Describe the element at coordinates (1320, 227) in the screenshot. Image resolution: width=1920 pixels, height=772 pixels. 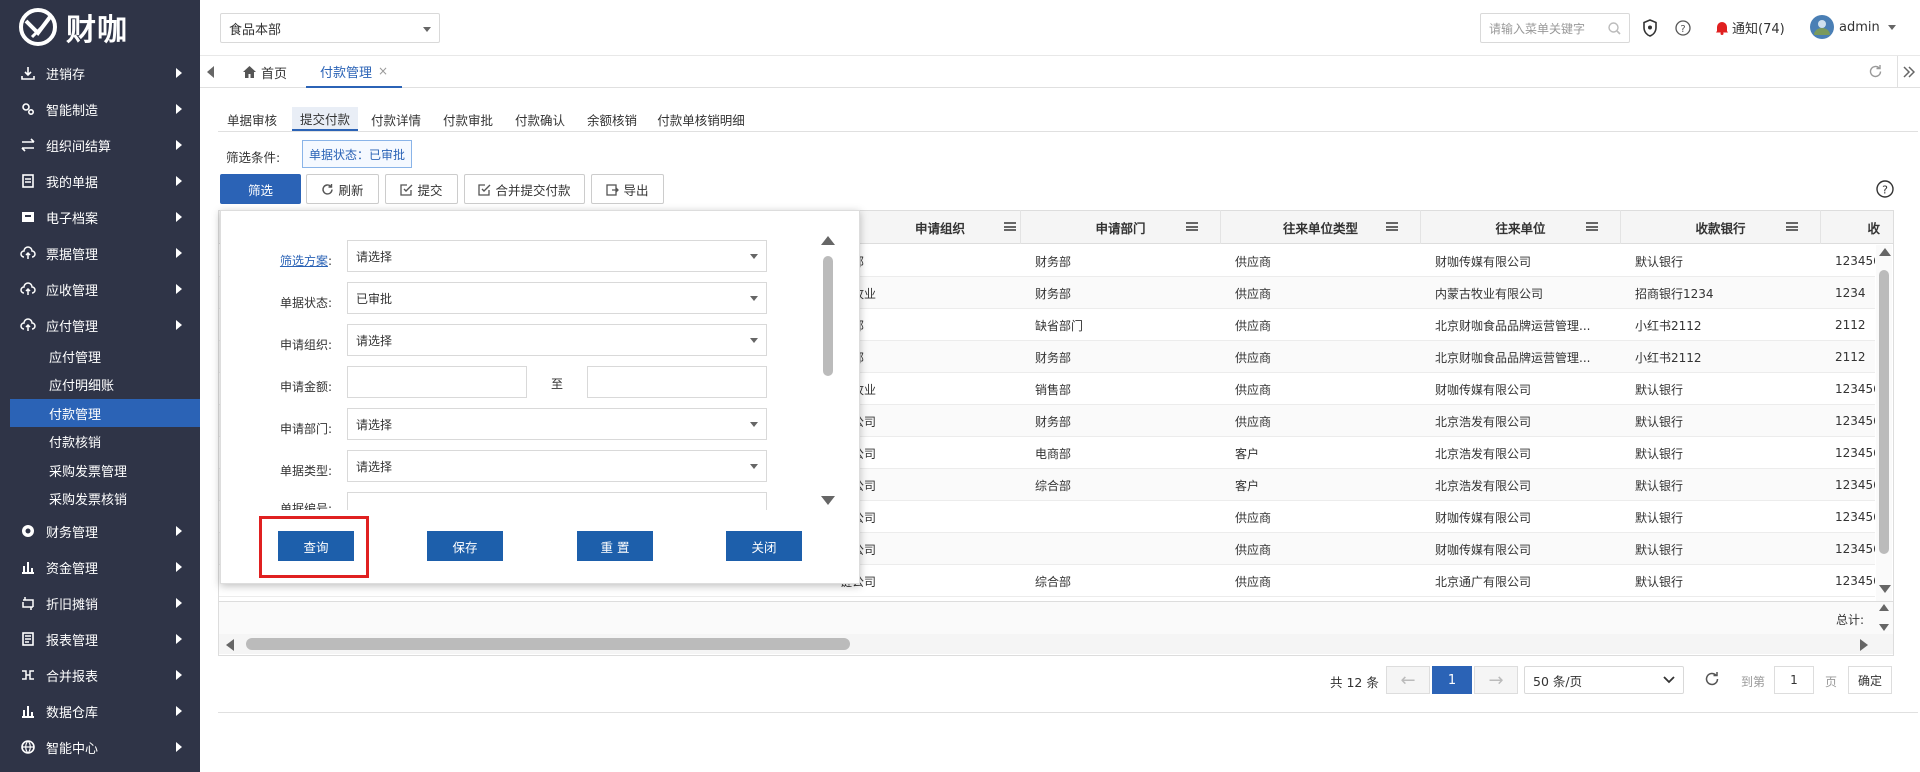
I see `column-header: 往来单位类型` at that location.